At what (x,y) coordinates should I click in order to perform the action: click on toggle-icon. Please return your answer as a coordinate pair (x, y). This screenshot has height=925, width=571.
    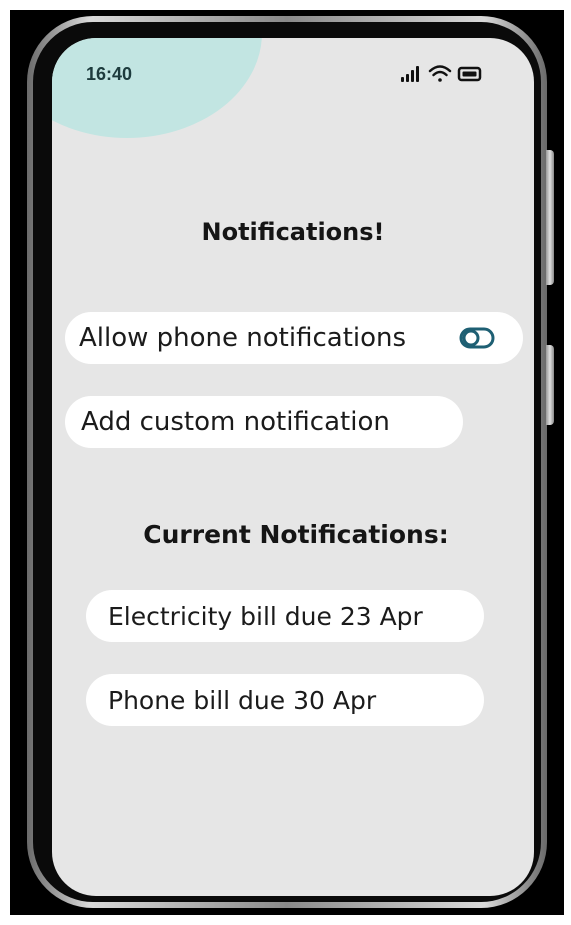
    Looking at the image, I should click on (477, 338).